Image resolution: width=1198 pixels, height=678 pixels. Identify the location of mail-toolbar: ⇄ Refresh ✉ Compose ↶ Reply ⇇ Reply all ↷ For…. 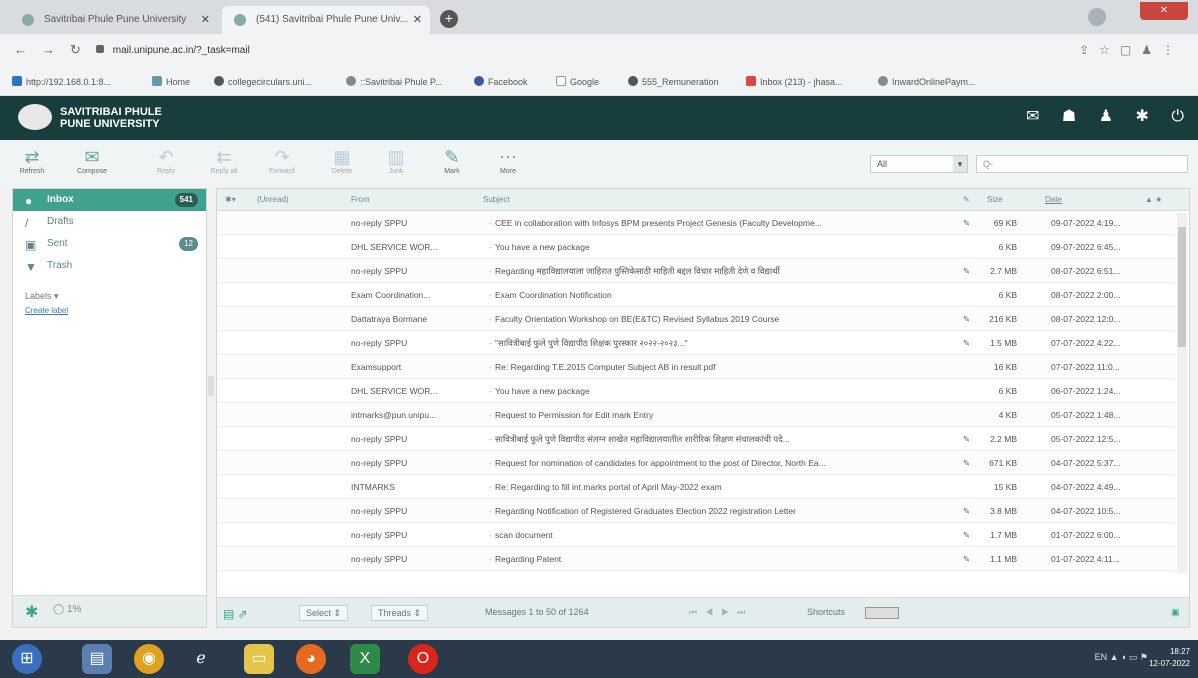
(599, 163).